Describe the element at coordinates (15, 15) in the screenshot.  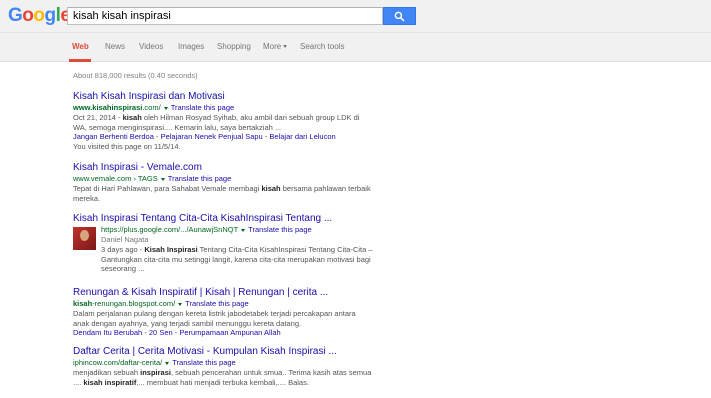
I see `logo-letter: G` at that location.